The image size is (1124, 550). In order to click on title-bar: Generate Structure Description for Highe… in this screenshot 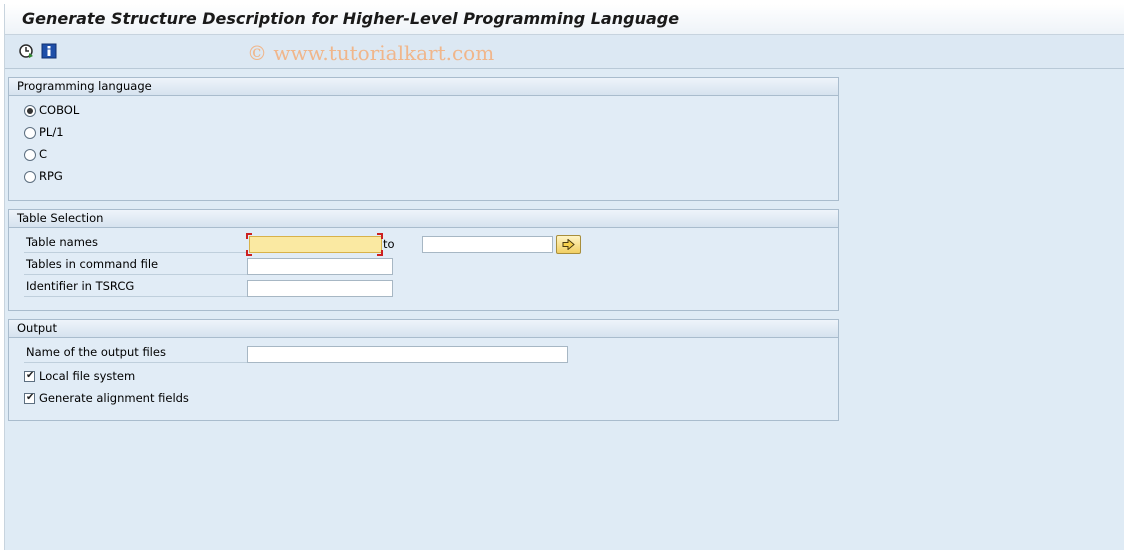, I will do `click(564, 19)`.